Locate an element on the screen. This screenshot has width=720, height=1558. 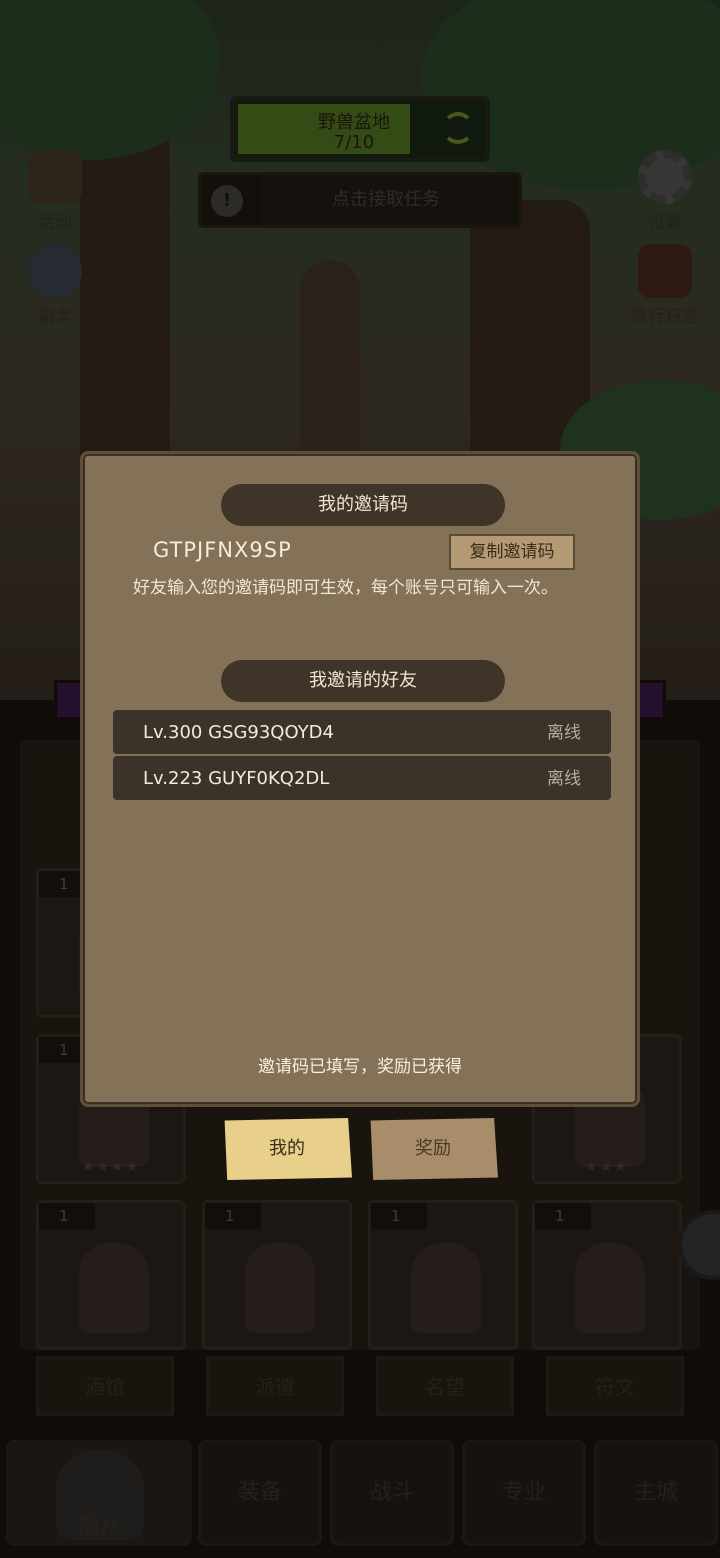
friend-name: Lv.300 GSG93QOYD4 is located at coordinates (238, 732).